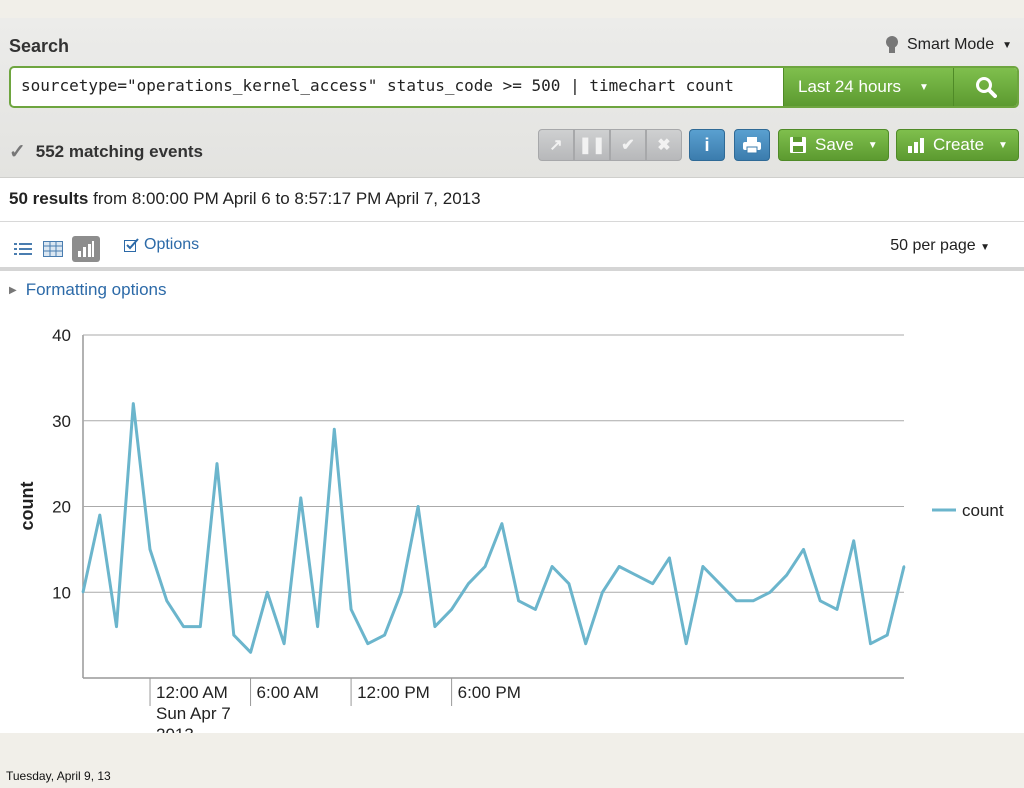  I want to click on close-icon: ✖, so click(664, 145).